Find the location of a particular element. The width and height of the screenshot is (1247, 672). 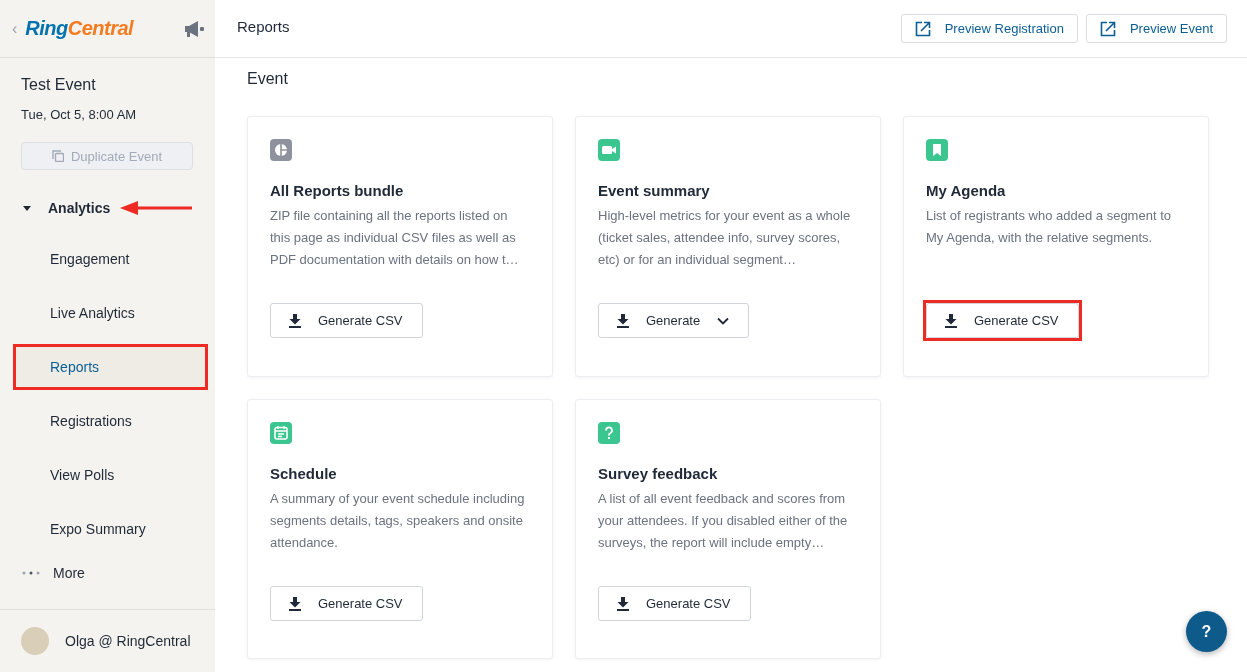

megaphone-icon is located at coordinates (194, 28).